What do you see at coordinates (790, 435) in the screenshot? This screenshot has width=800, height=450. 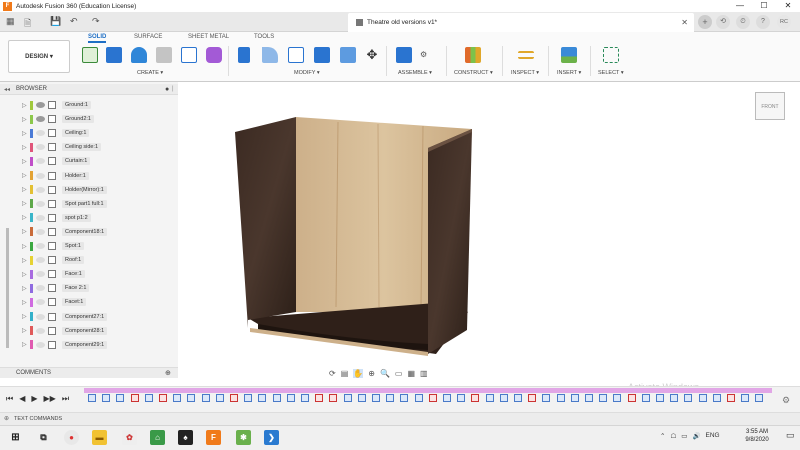 I see `action-center-icon: ▭` at bounding box center [790, 435].